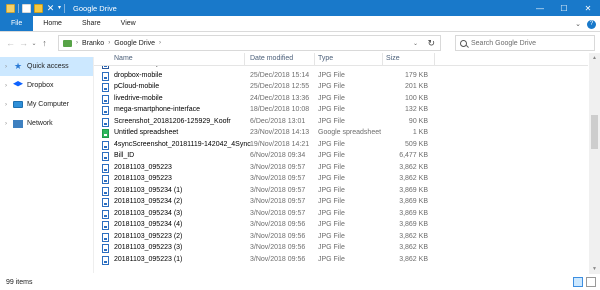 Image resolution: width=600 pixels, height=290 pixels. Describe the element at coordinates (591, 282) in the screenshot. I see `large-icons-view-icon` at that location.